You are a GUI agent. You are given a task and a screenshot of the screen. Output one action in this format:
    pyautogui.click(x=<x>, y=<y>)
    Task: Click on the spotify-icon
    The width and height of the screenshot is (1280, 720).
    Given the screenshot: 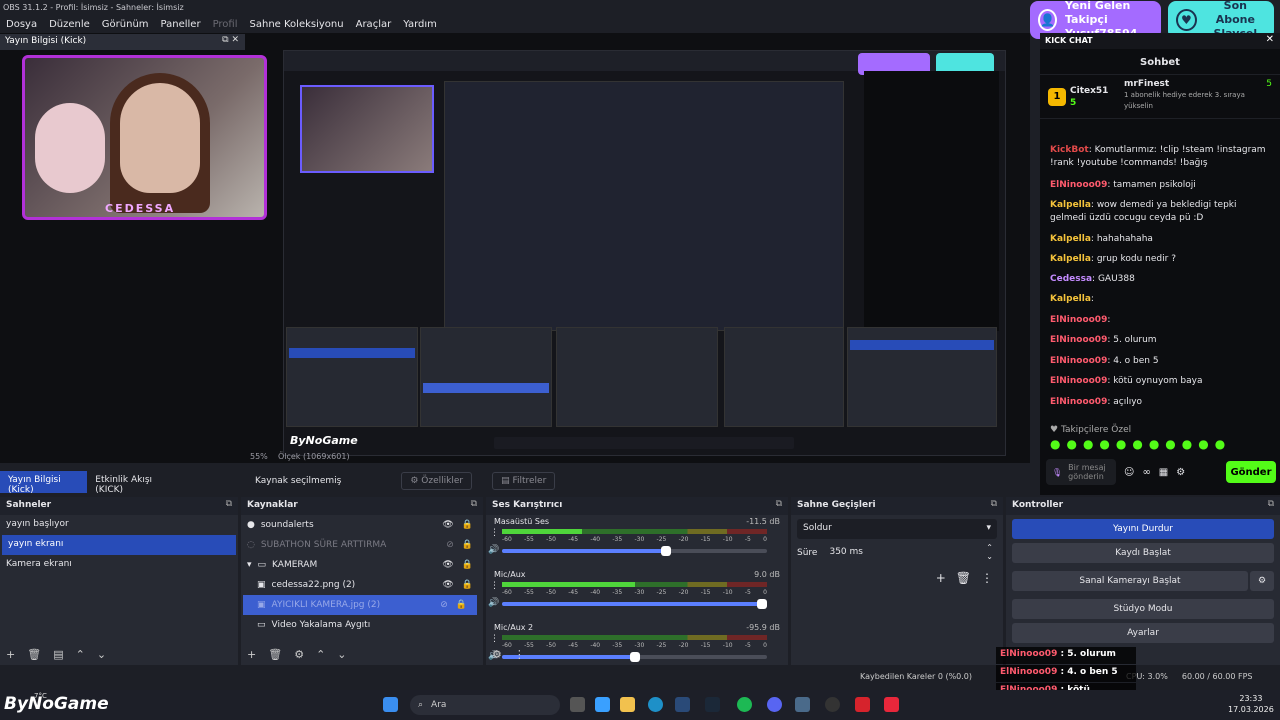 What is the action you would take?
    pyautogui.click(x=744, y=704)
    